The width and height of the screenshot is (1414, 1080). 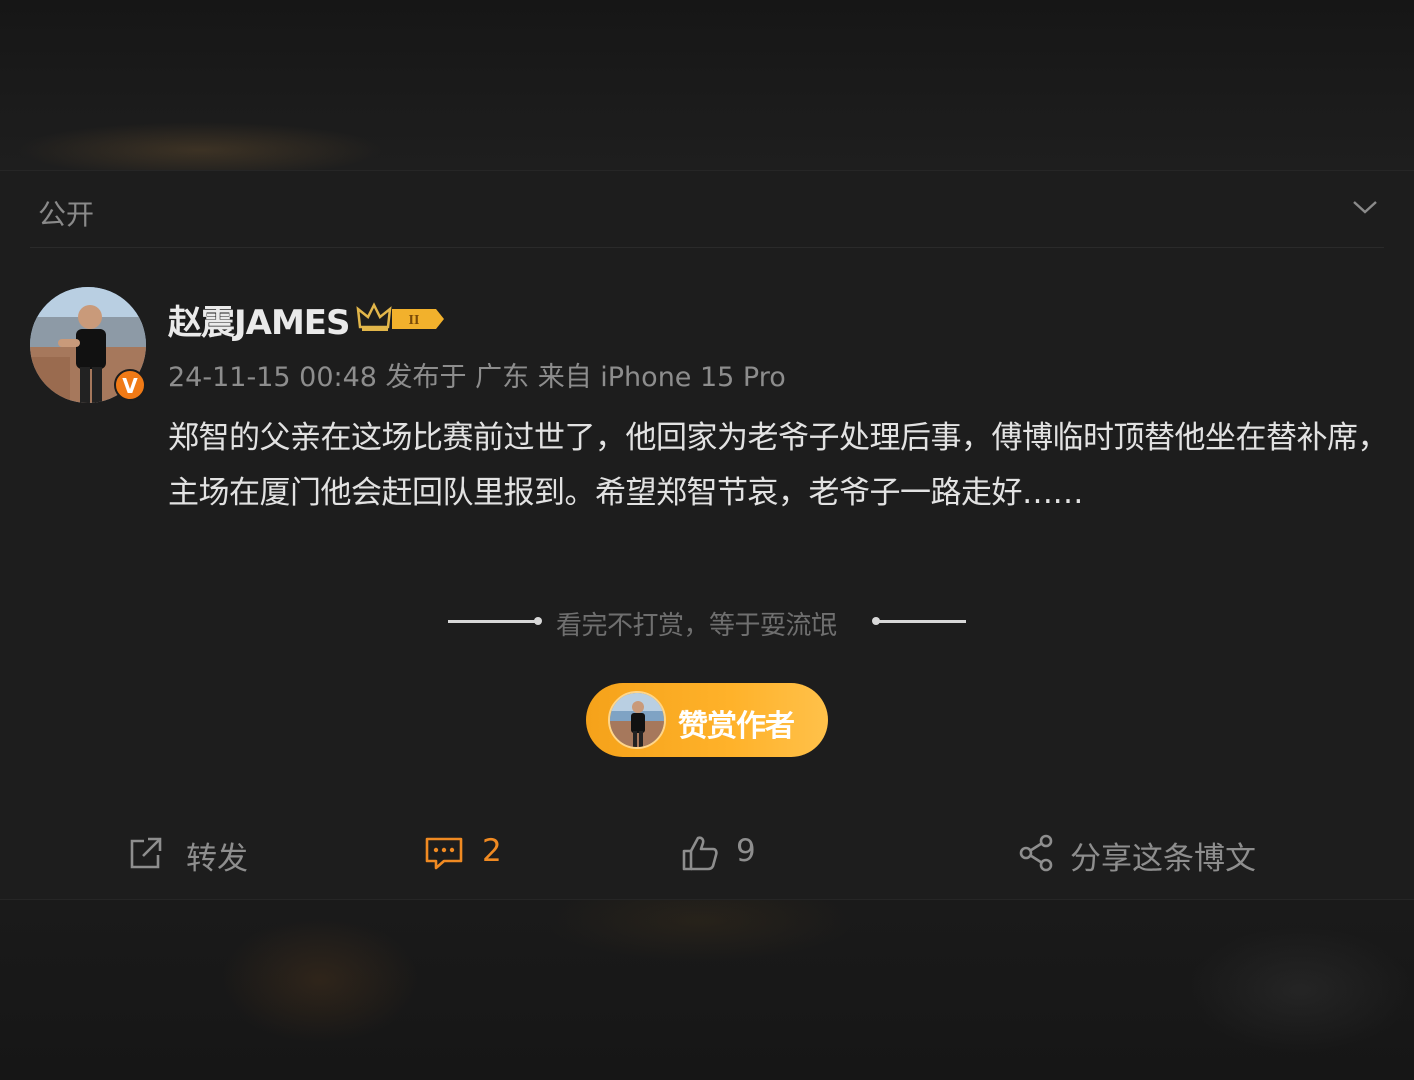 I want to click on share-button: 分享这条博文, so click(x=1138, y=854).